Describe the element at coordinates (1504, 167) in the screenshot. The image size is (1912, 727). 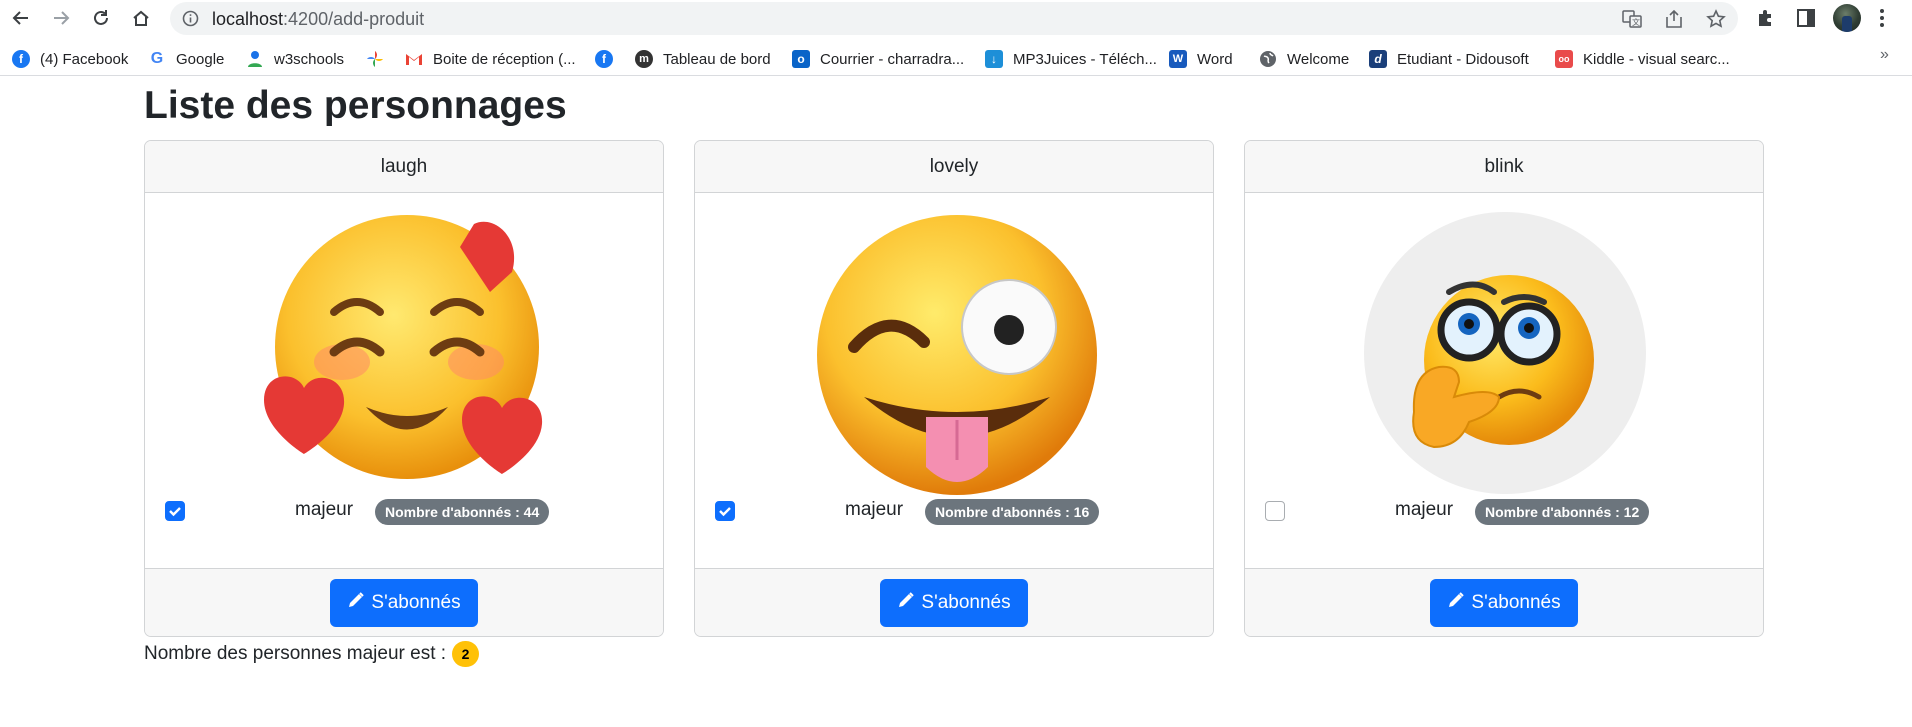
I see `card-header: blink` at that location.